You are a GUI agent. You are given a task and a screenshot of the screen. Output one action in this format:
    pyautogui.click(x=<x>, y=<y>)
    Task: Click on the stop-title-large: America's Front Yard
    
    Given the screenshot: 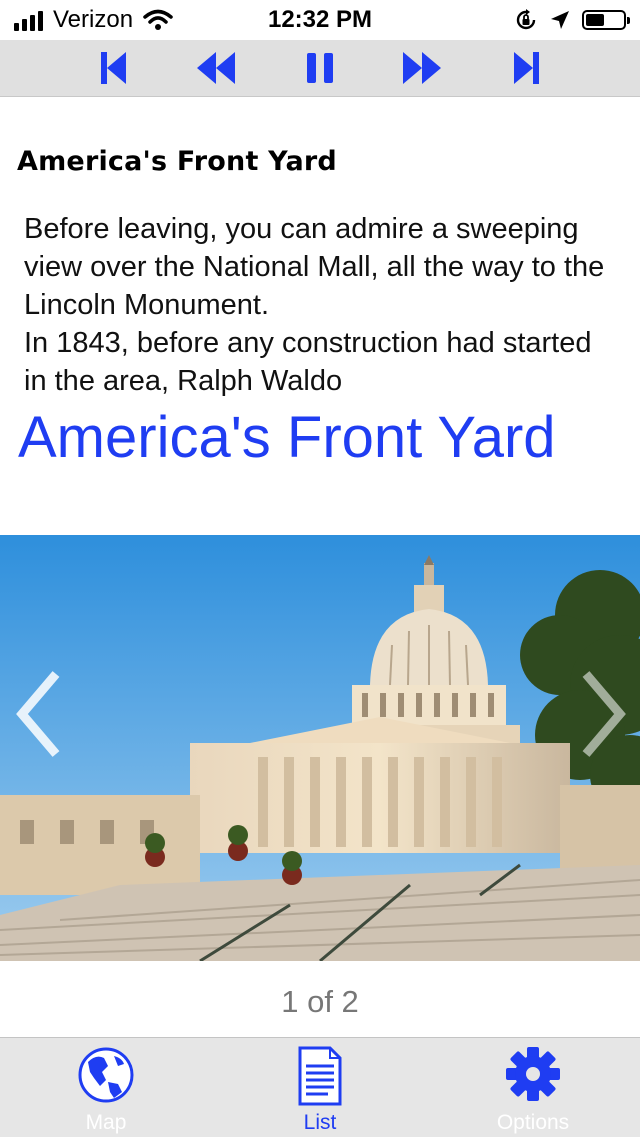 What is the action you would take?
    pyautogui.click(x=287, y=437)
    